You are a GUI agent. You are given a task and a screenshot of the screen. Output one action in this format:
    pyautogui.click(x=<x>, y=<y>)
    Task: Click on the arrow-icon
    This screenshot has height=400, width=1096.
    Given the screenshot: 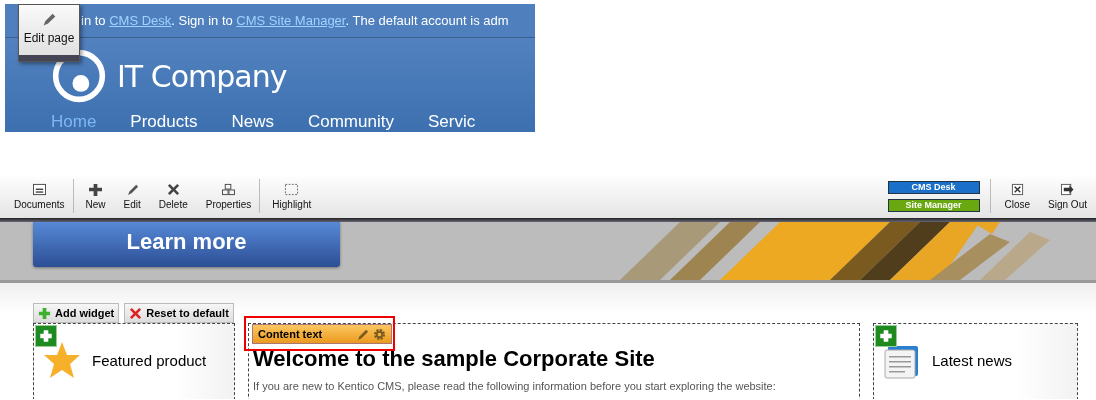 What is the action you would take?
    pyautogui.click(x=1068, y=189)
    